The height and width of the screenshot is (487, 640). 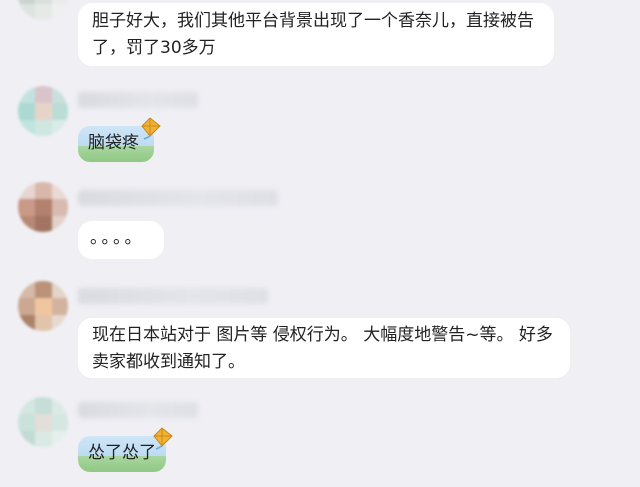 I want to click on message-text: 脑袋疼, so click(x=113, y=143).